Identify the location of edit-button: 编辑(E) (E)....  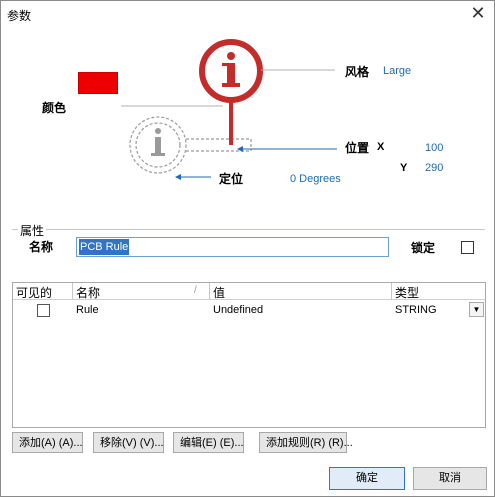
(208, 442).